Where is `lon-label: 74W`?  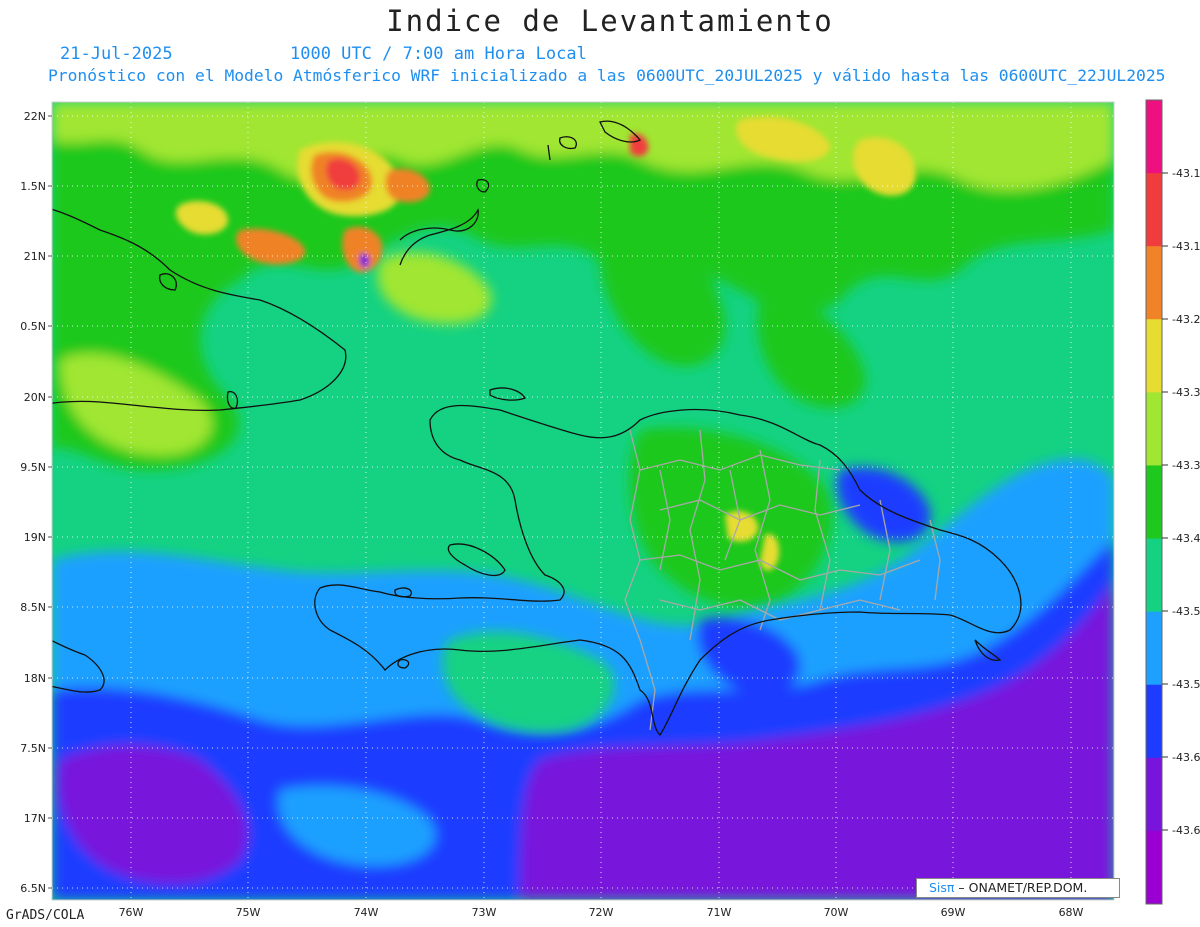 lon-label: 74W is located at coordinates (366, 912).